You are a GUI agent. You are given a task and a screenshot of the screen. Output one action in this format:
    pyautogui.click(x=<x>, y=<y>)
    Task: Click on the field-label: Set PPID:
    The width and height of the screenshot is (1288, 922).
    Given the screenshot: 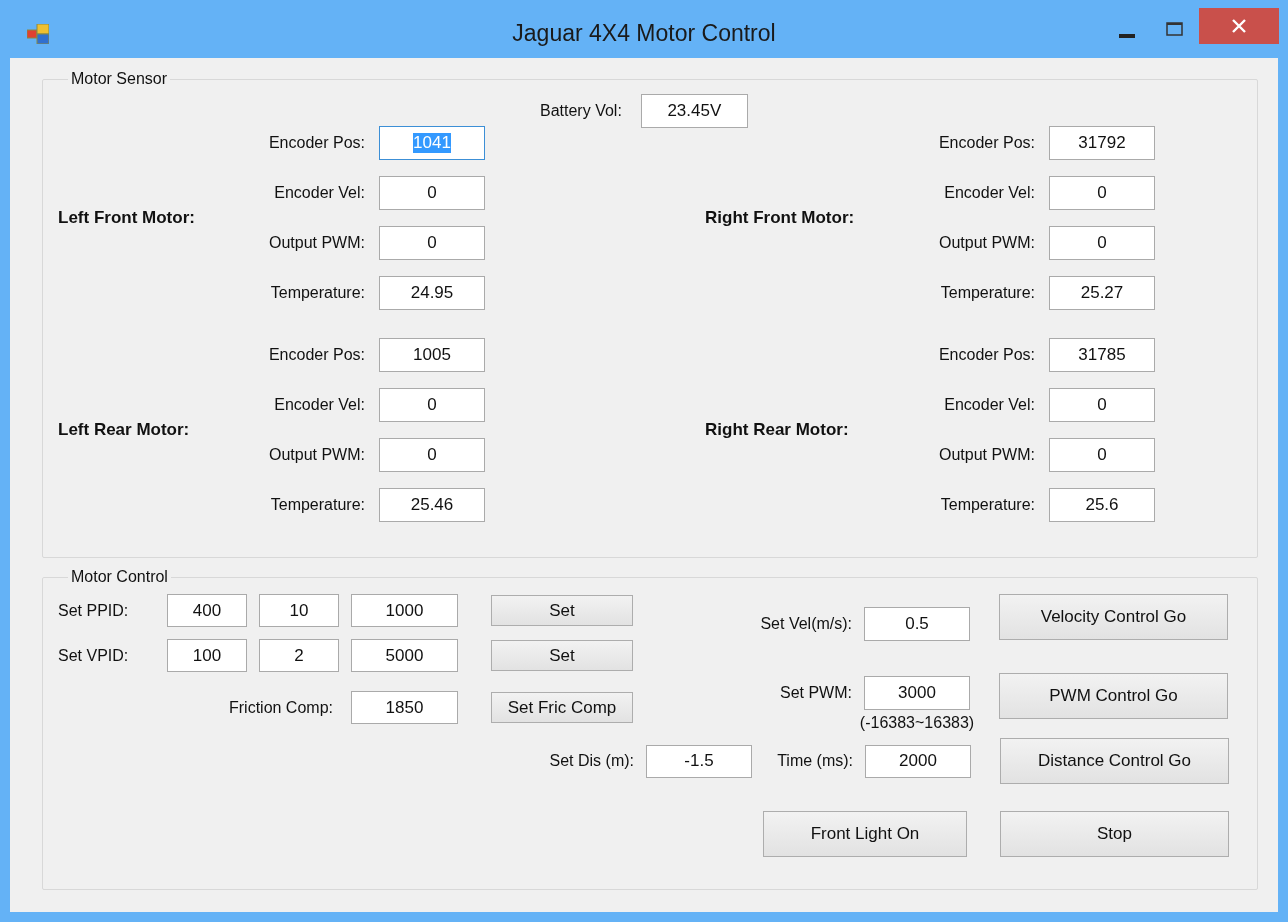 What is the action you would take?
    pyautogui.click(x=94, y=610)
    